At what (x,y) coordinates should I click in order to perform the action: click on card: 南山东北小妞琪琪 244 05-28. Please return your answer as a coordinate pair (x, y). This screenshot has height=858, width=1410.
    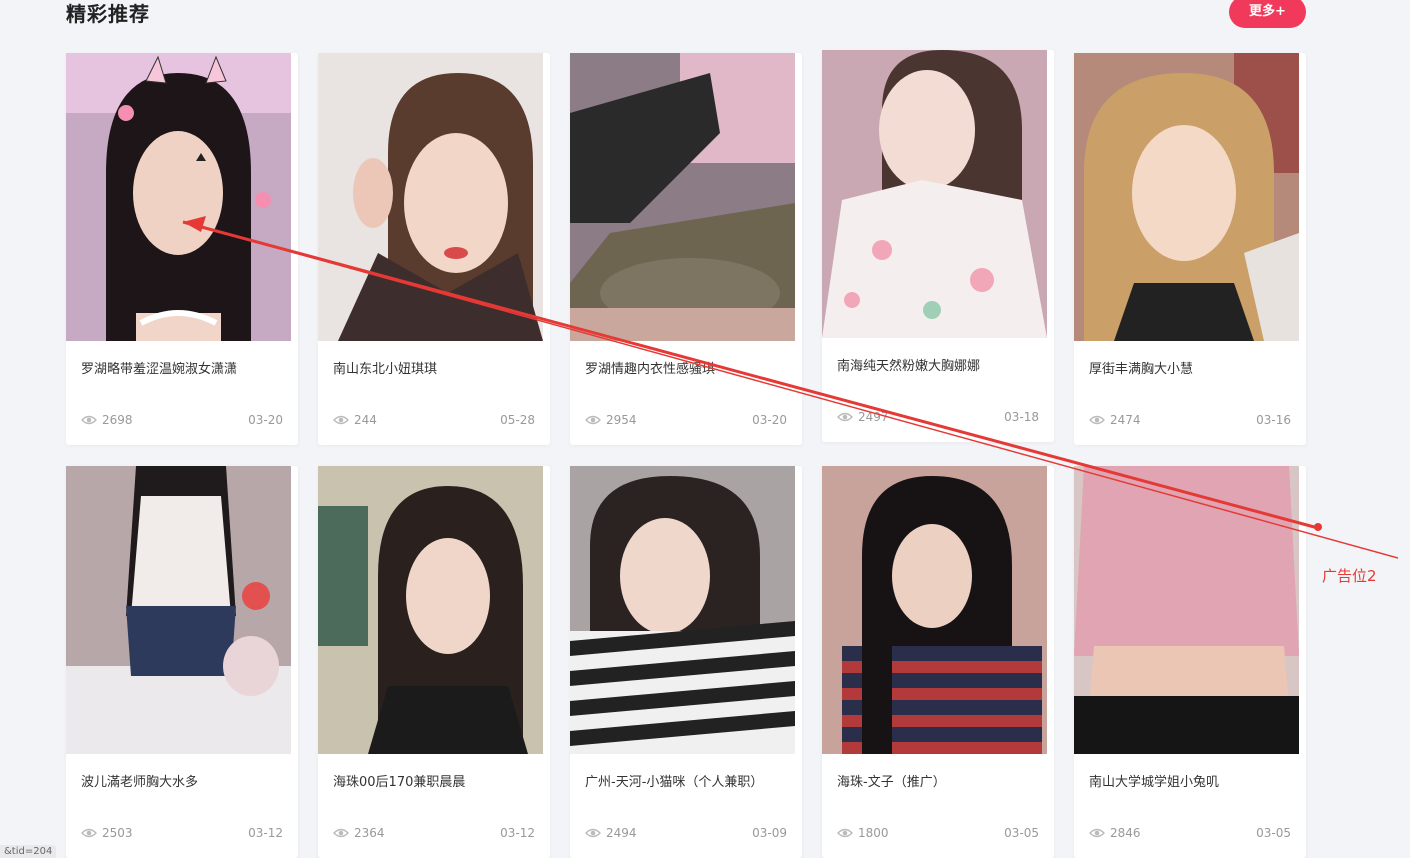
    Looking at the image, I should click on (434, 249).